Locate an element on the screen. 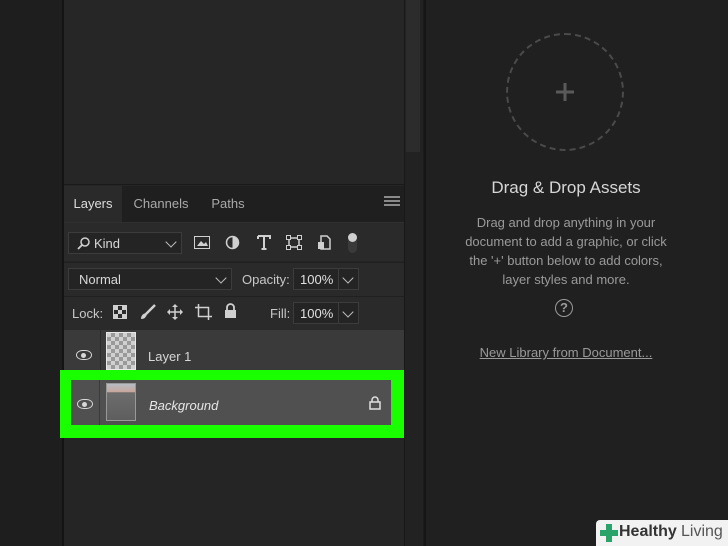 This screenshot has height=546, width=728. filter-row: Kind is located at coordinates (234, 242).